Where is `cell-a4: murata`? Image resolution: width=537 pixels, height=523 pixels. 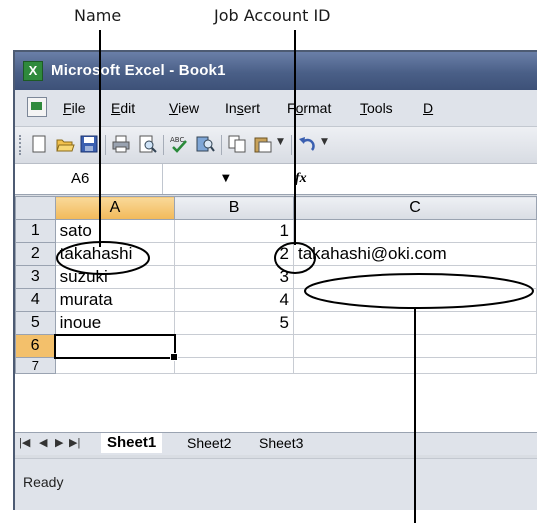 cell-a4: murata is located at coordinates (115, 300).